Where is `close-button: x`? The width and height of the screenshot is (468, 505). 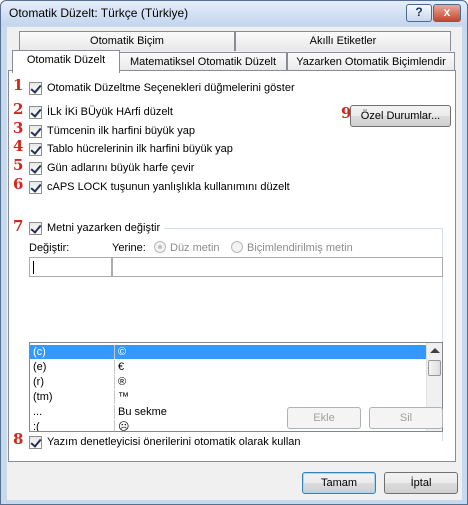 close-button: x is located at coordinates (447, 13).